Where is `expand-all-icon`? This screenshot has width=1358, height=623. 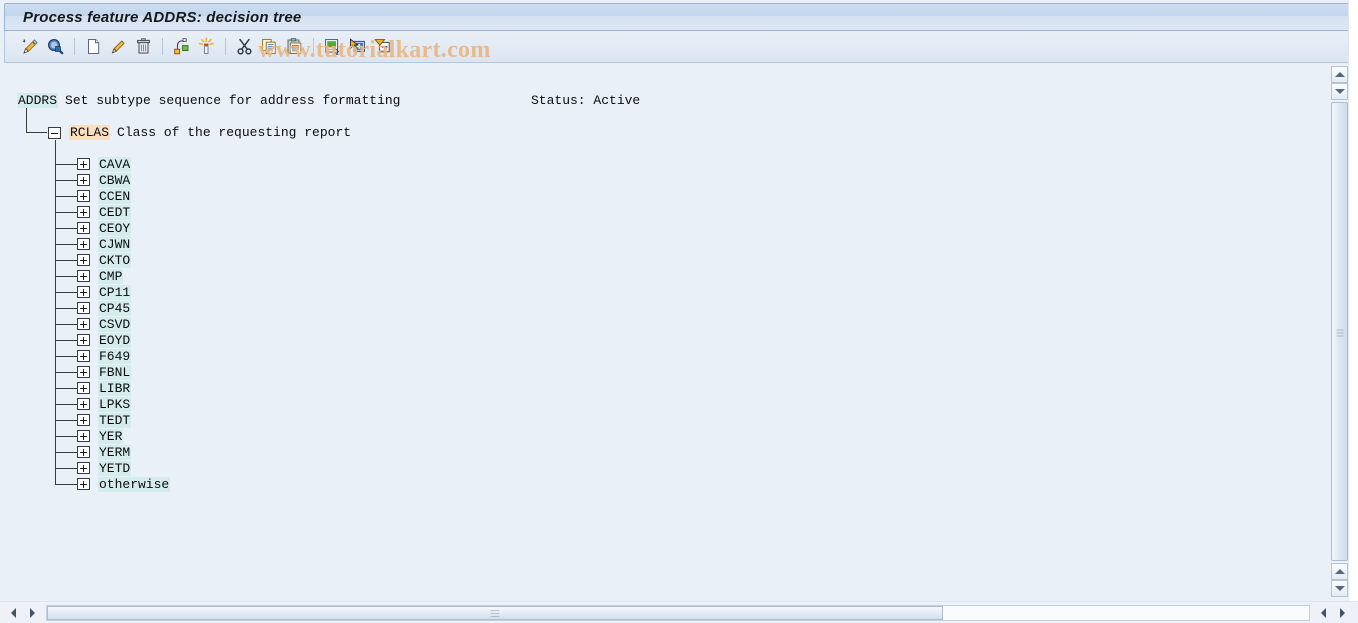 expand-all-icon is located at coordinates (357, 47).